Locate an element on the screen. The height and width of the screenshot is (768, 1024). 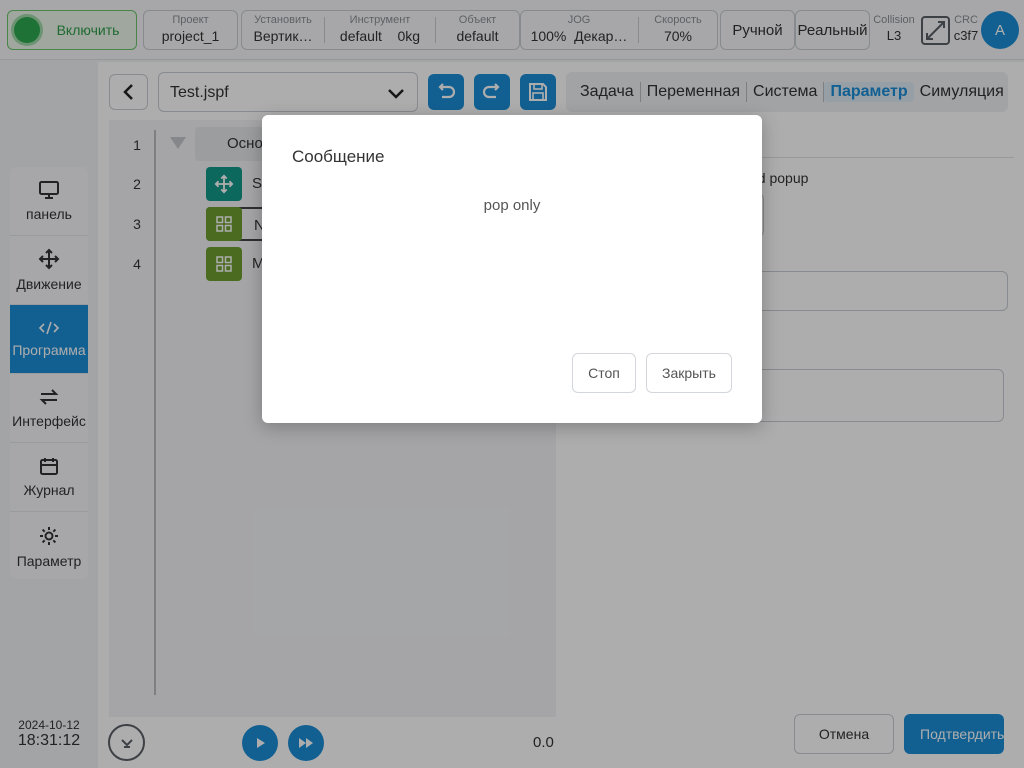
dialog-title: Сообщение is located at coordinates (338, 156).